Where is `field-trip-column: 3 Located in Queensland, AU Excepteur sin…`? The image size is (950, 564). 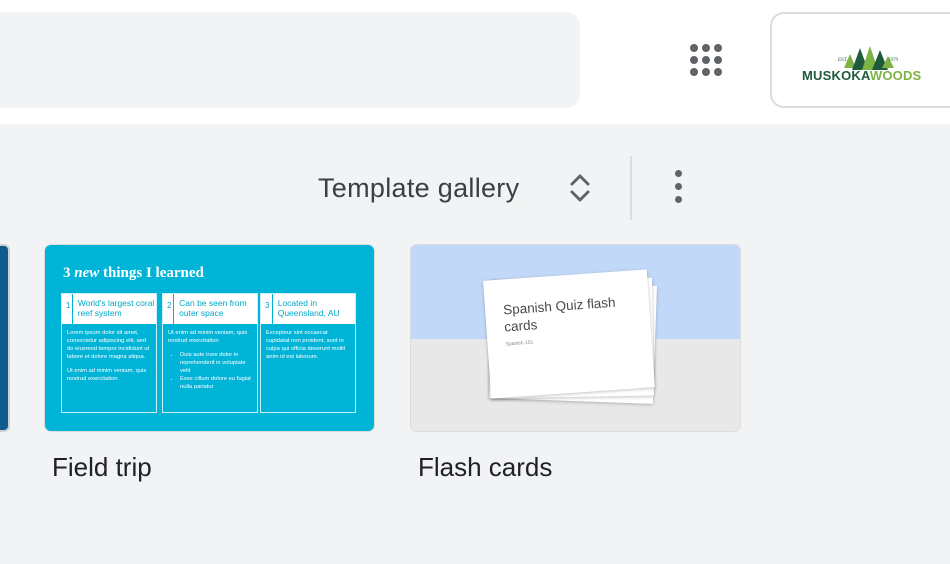 field-trip-column: 3 Located in Queensland, AU Excepteur sin… is located at coordinates (308, 353).